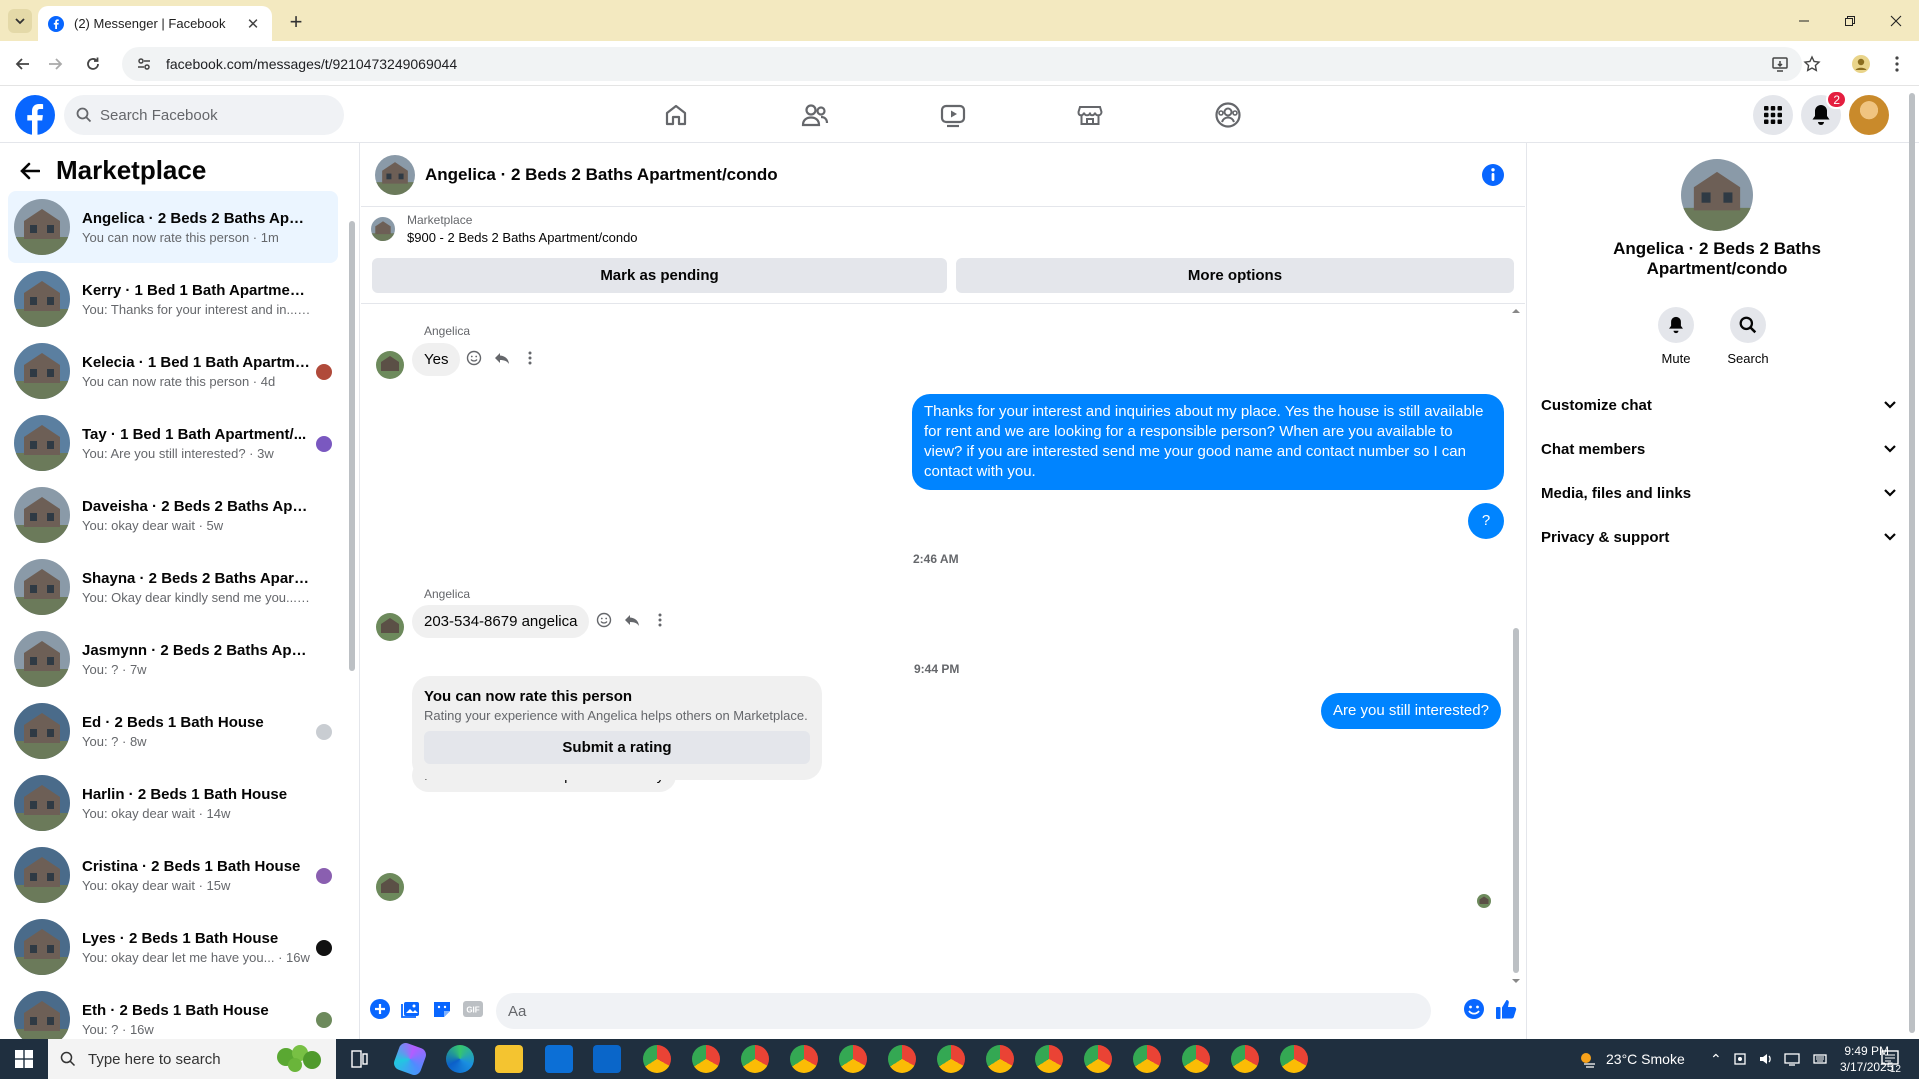  I want to click on chrome-profile-icon-active, so click(902, 1059).